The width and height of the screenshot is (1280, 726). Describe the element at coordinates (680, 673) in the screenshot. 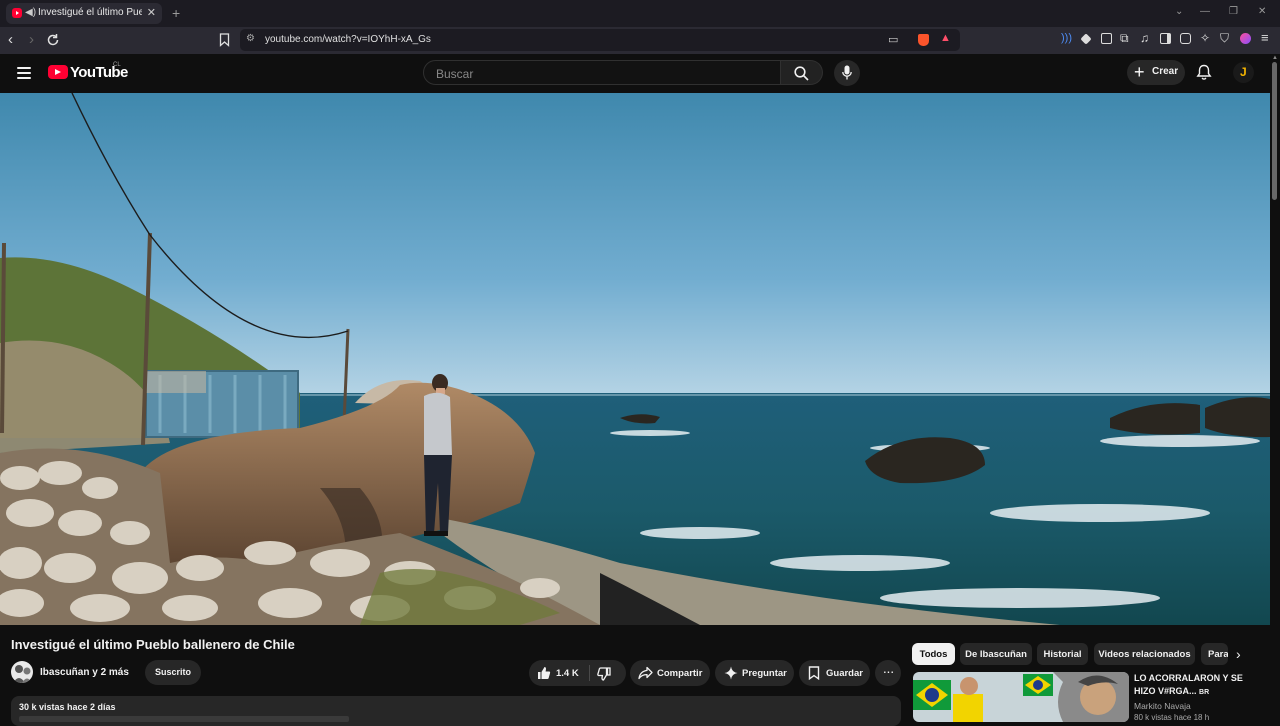

I see `share-label: Compartir` at that location.